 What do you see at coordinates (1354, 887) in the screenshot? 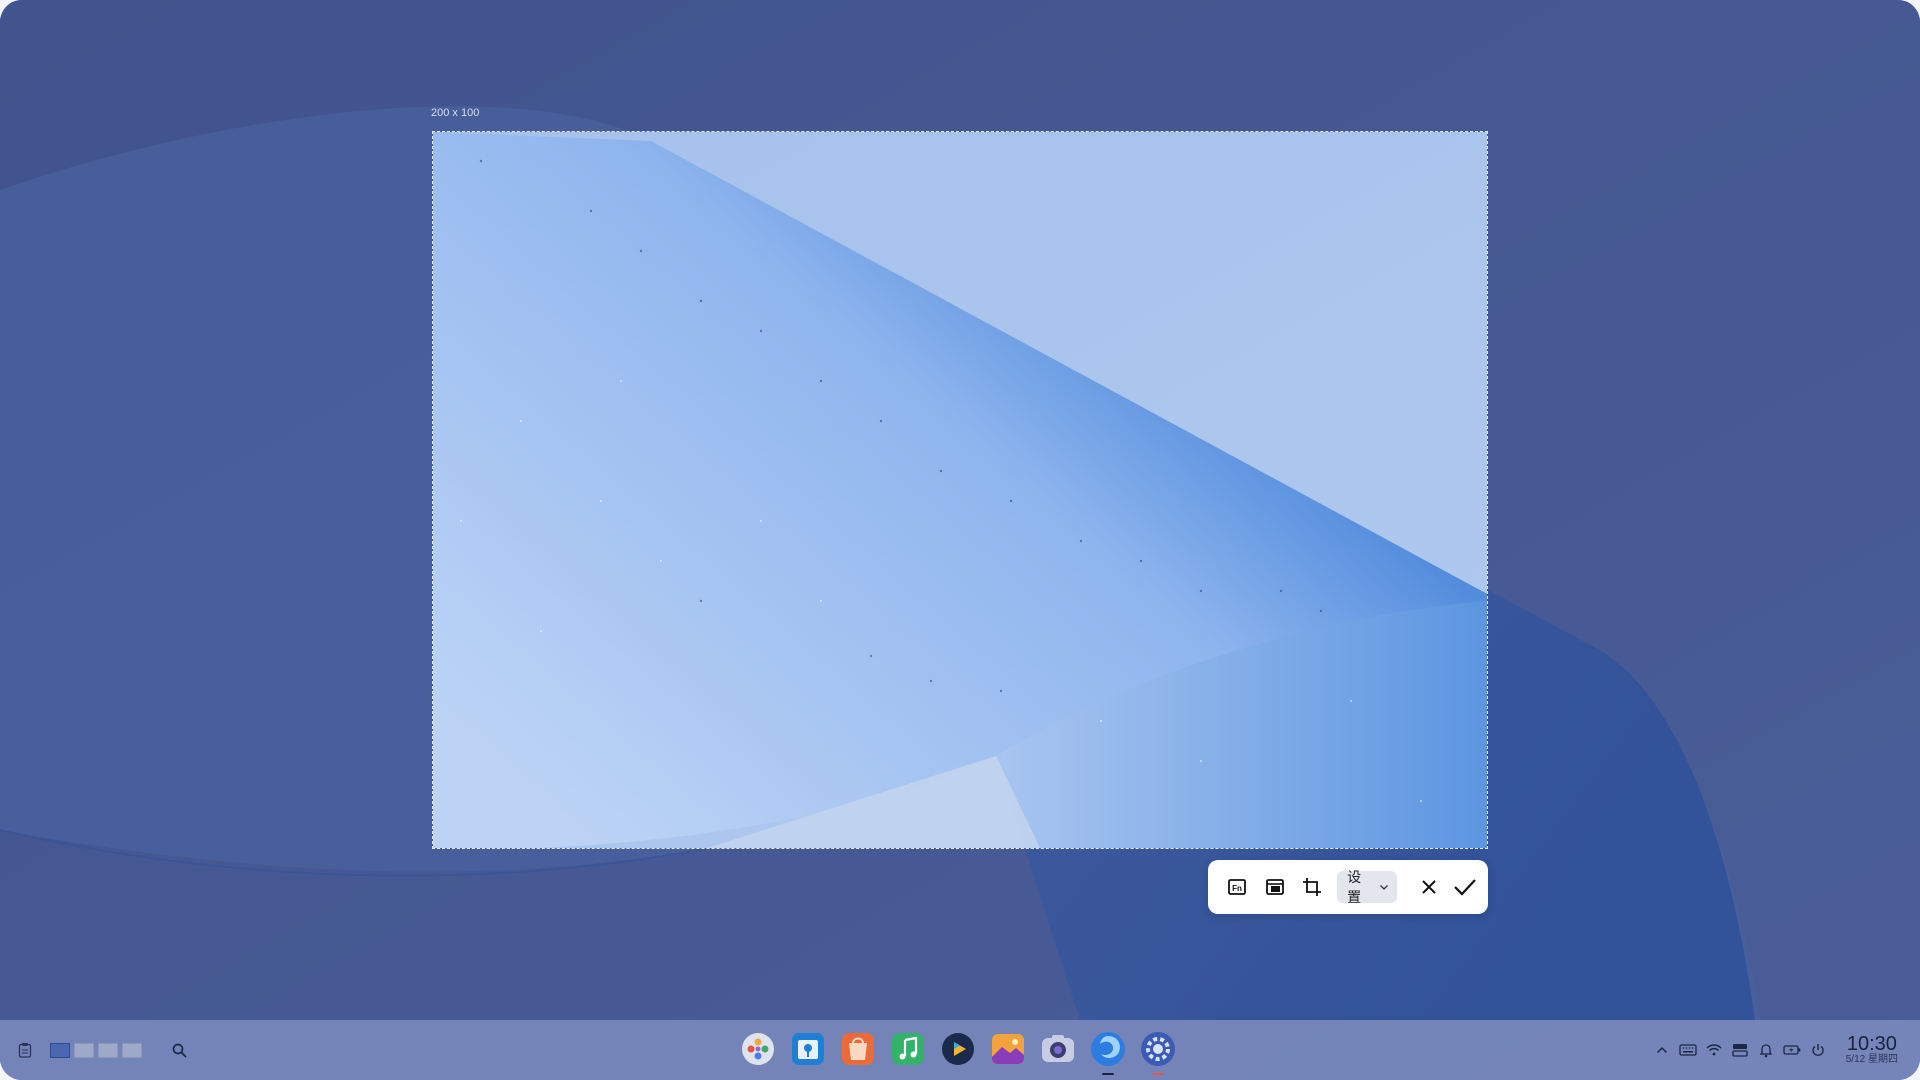
I see `settings-dropdown-label: 设置` at bounding box center [1354, 887].